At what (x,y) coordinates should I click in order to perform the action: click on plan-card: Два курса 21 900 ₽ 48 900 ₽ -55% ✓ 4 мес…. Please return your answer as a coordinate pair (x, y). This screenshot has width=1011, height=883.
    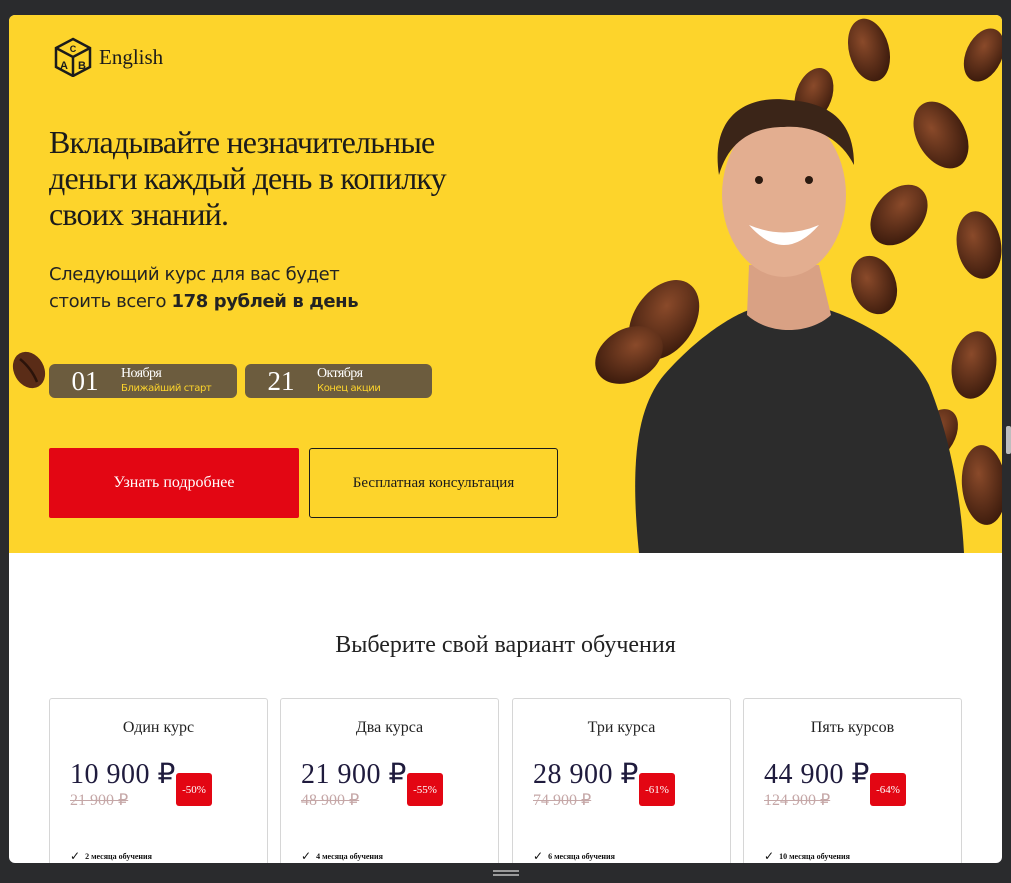
    Looking at the image, I should click on (389, 780).